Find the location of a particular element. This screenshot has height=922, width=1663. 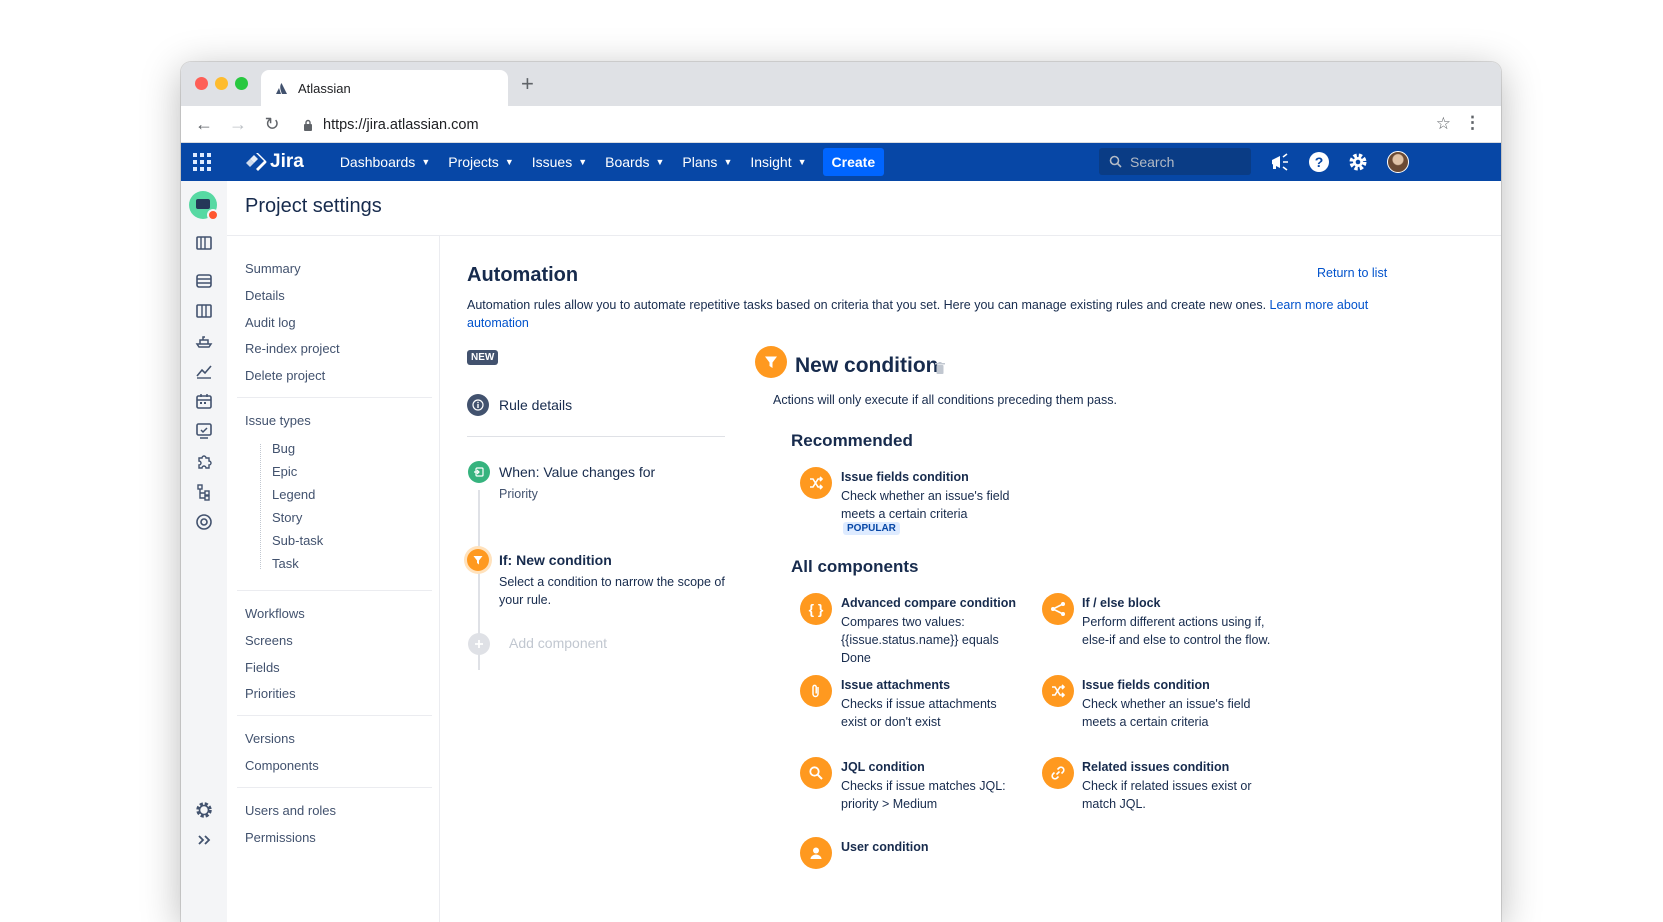

menu-projects: Projects ▼ is located at coordinates (481, 162).